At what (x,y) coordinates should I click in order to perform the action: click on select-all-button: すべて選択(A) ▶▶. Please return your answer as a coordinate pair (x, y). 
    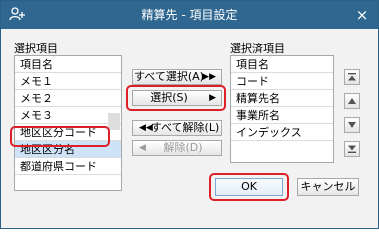
    Looking at the image, I should click on (177, 77).